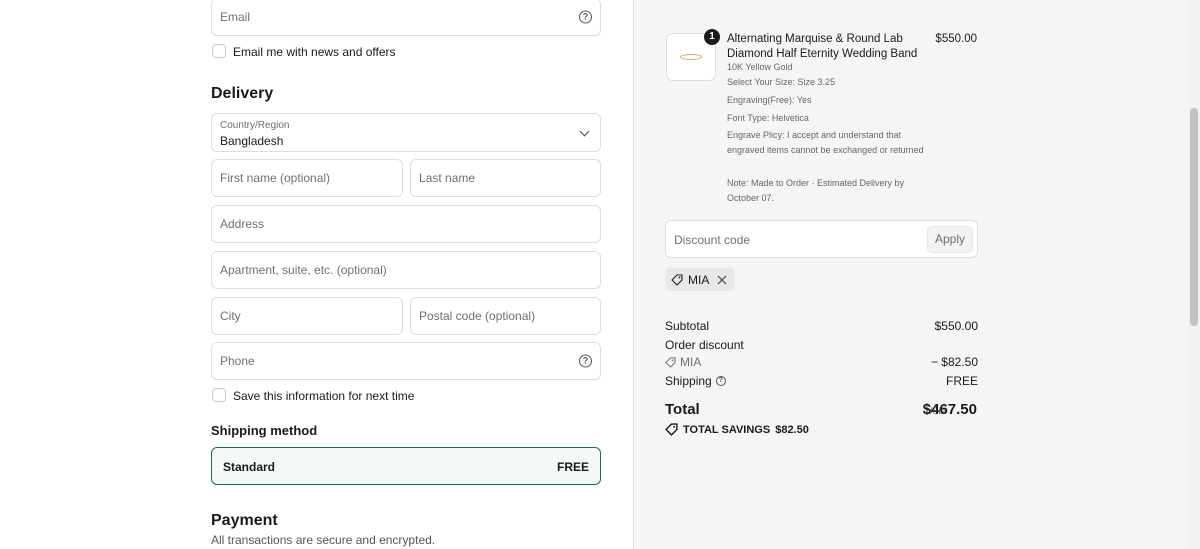 This screenshot has height=549, width=1200. Describe the element at coordinates (760, 67) in the screenshot. I see `product-variant: 10K Yellow Gold` at that location.